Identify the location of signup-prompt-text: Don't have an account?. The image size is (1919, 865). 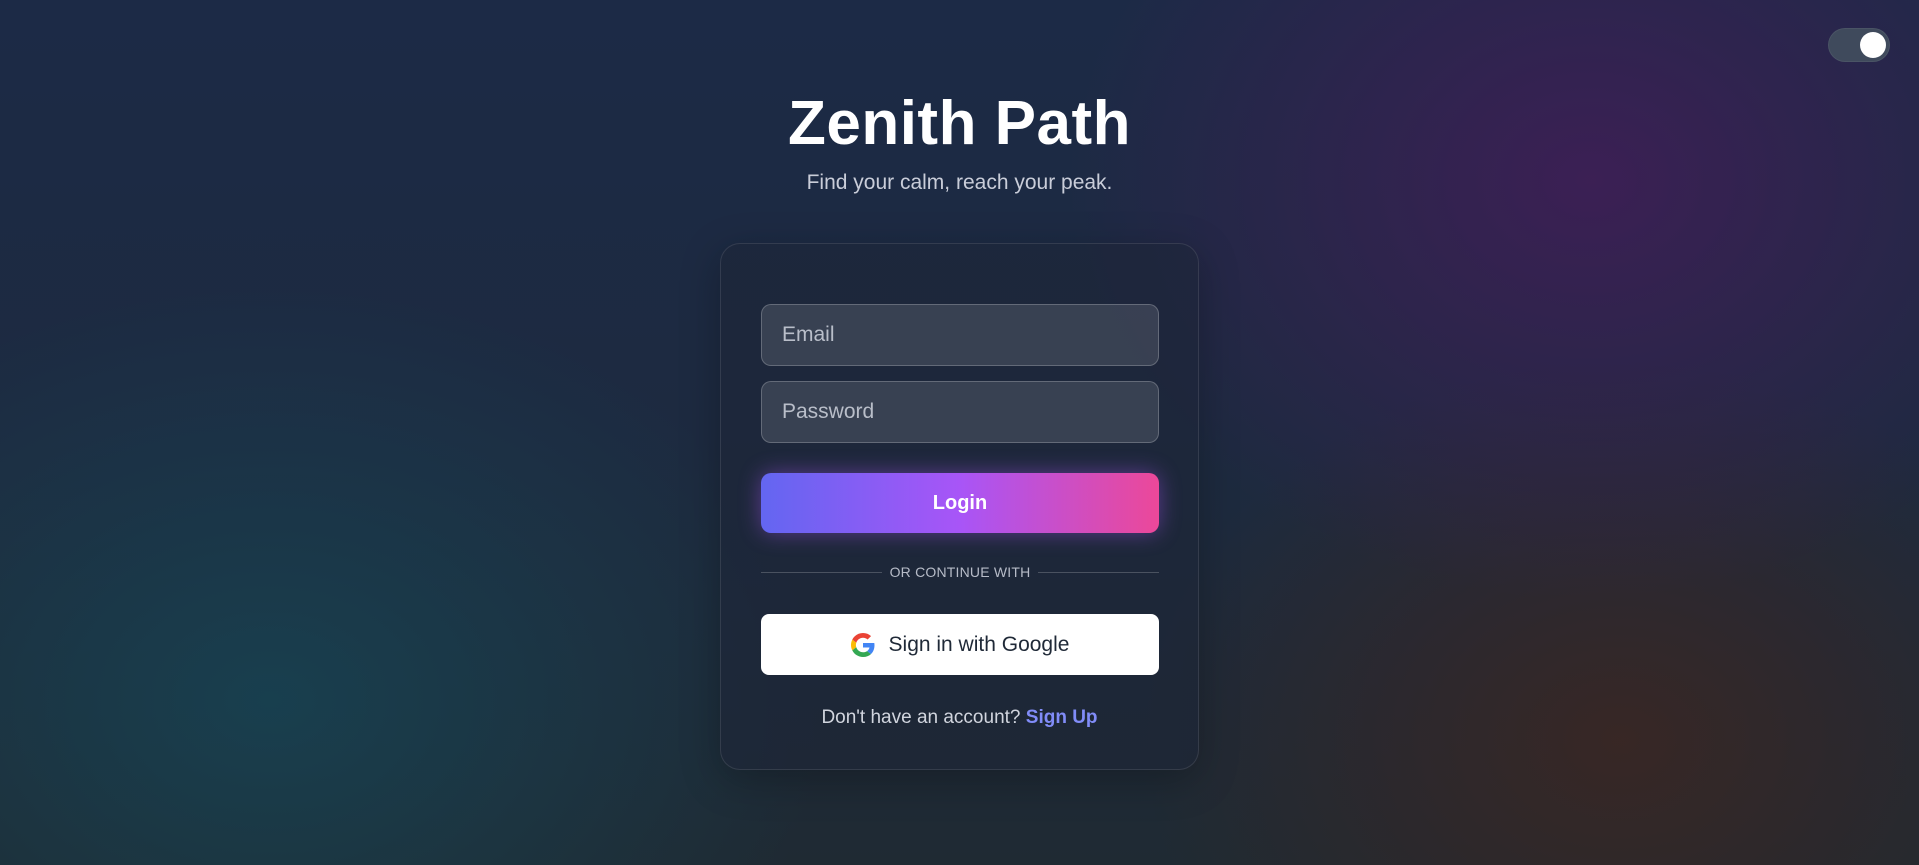
(921, 717).